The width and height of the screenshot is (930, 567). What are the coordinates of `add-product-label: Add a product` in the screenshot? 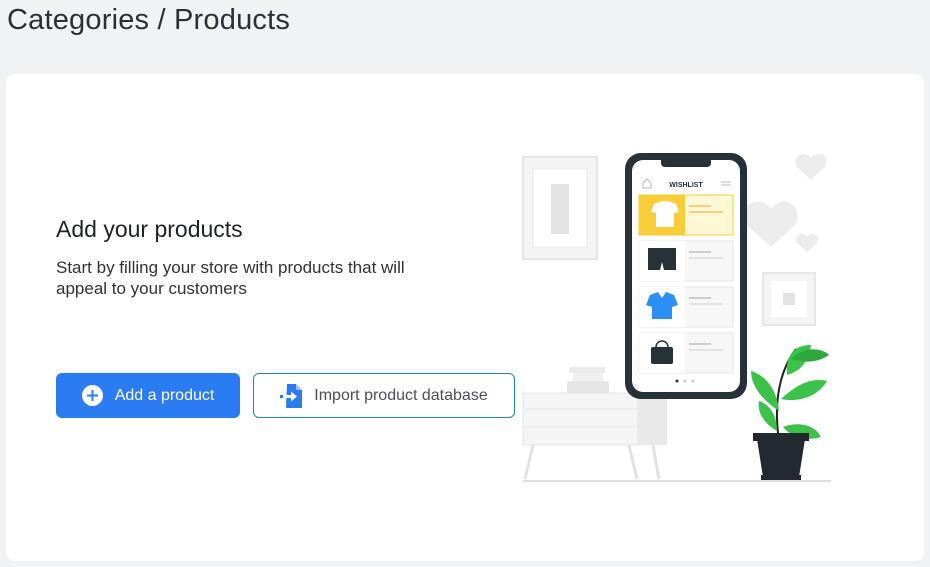 It's located at (164, 395).